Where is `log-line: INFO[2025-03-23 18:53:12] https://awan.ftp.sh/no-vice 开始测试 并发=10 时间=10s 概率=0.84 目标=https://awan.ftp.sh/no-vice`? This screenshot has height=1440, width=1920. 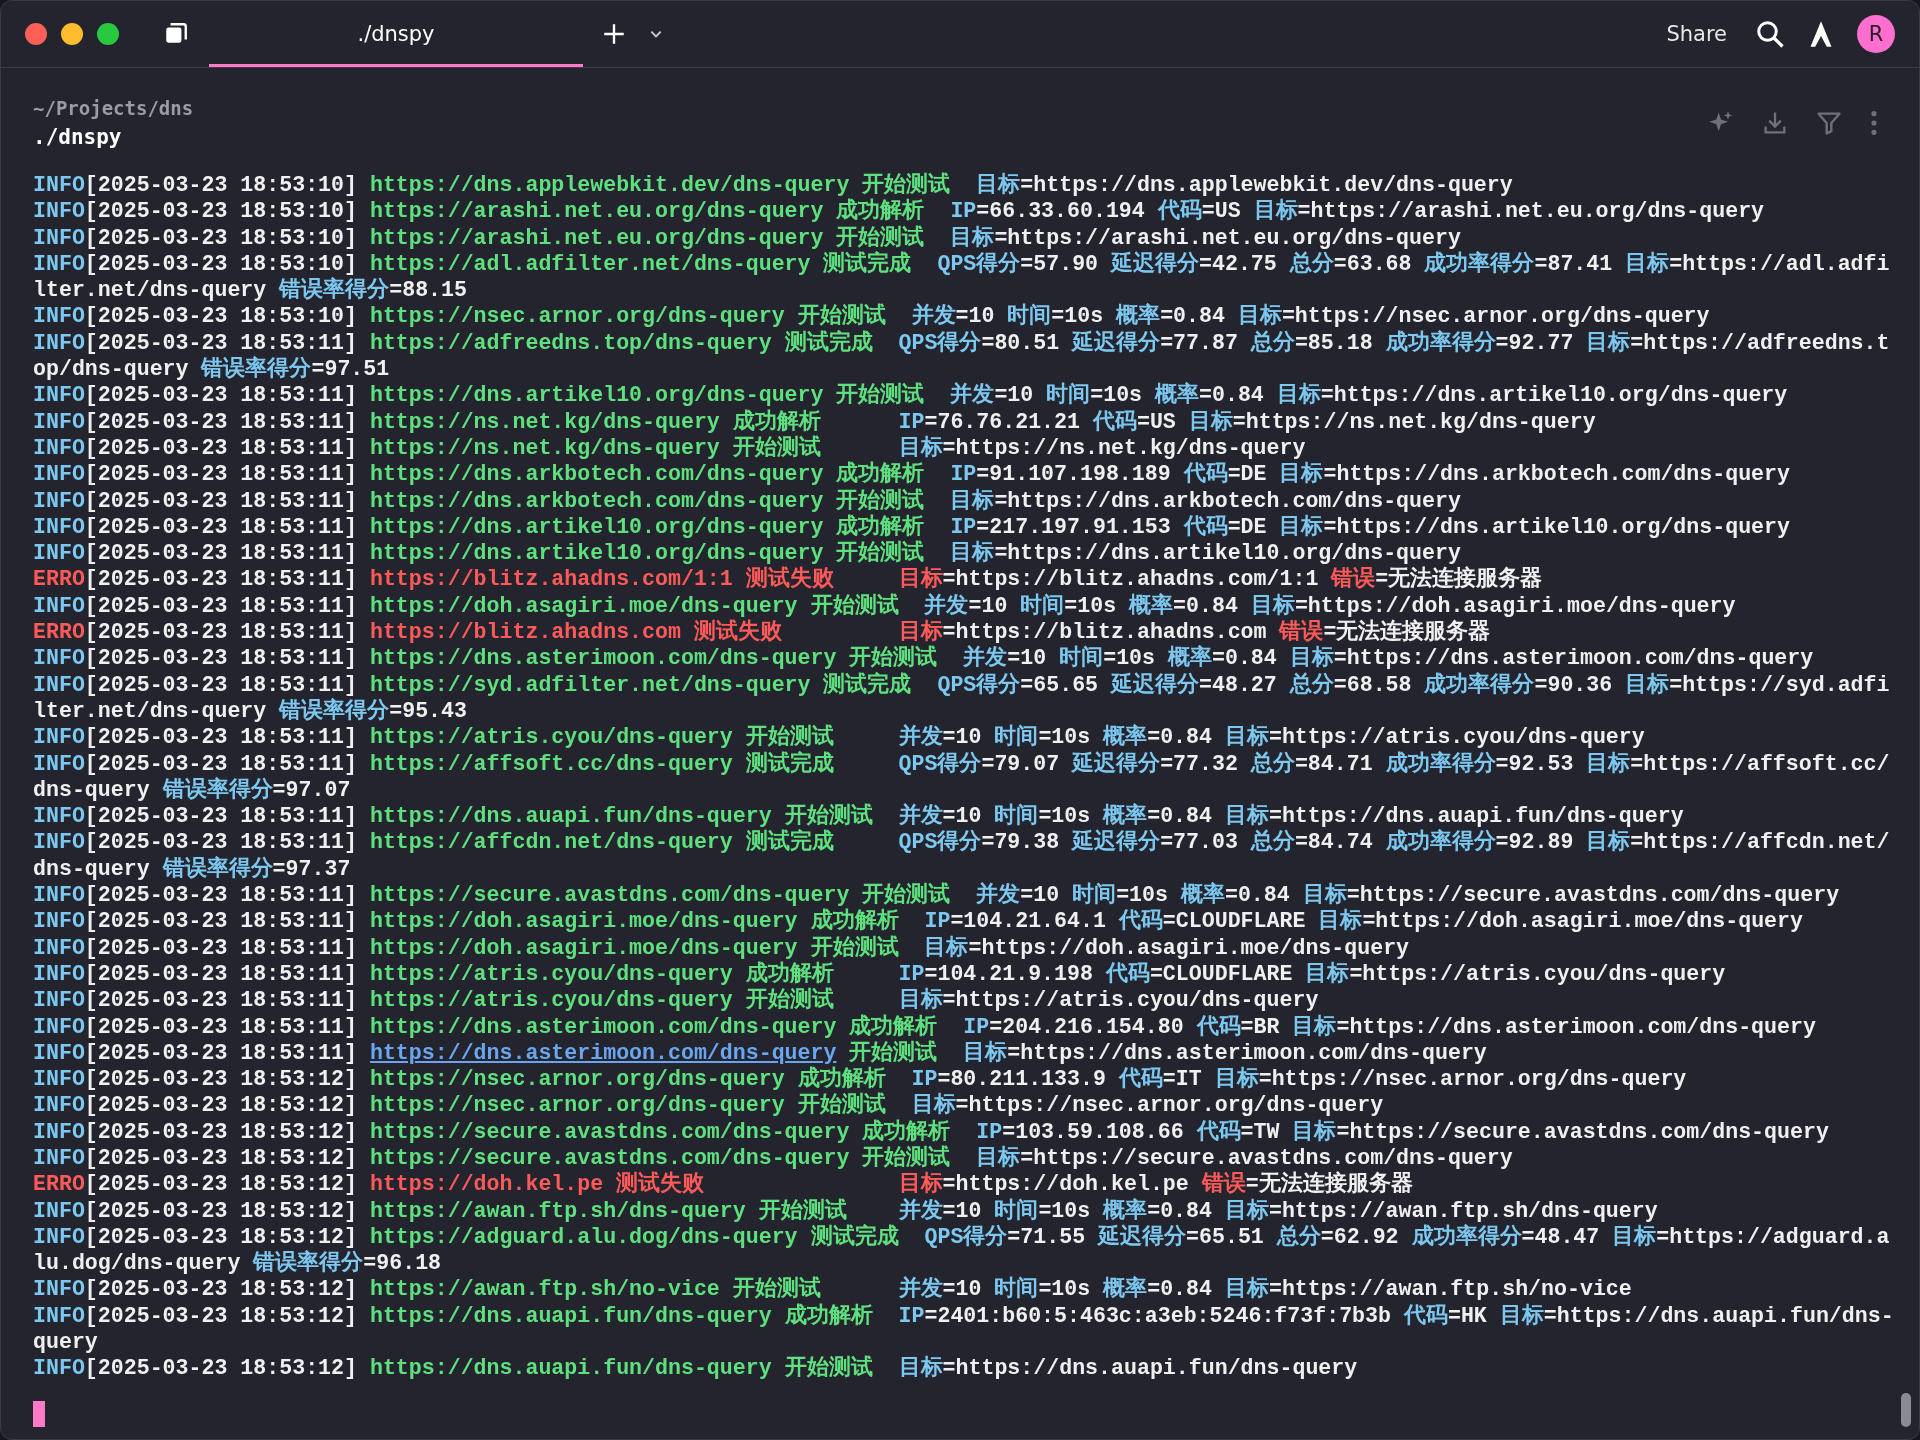
log-line: INFO[2025-03-23 18:53:12] https://awan.ftp.sh/no-vice 开始测试 并发=10 时间=10s 概率=0.84 目标=https://awan.ftp.sh/no-vice is located at coordinates (833, 1289).